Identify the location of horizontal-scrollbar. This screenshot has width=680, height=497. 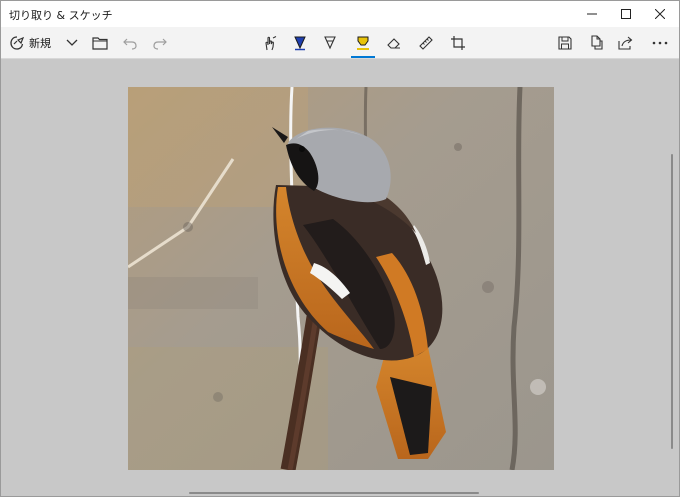
(334, 493).